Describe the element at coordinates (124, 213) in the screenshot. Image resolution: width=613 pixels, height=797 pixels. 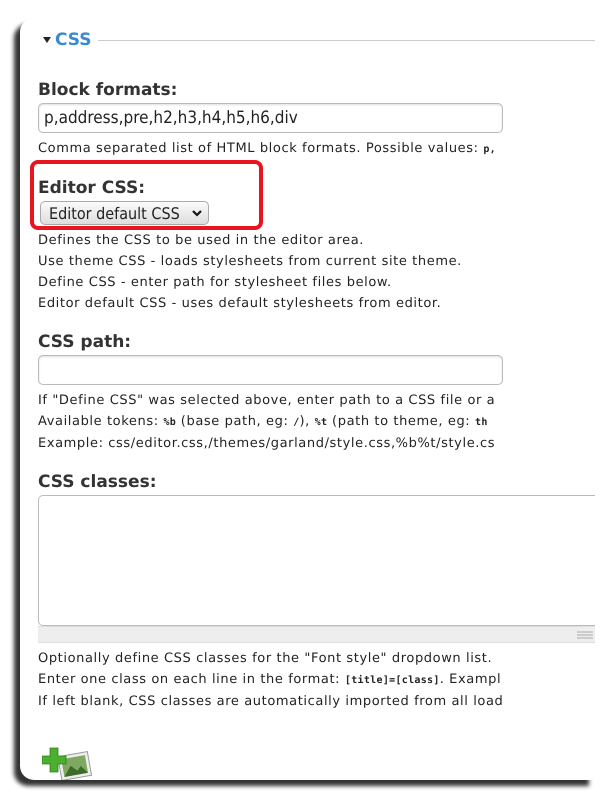
I see `dropdown: Editor default CSS` at that location.